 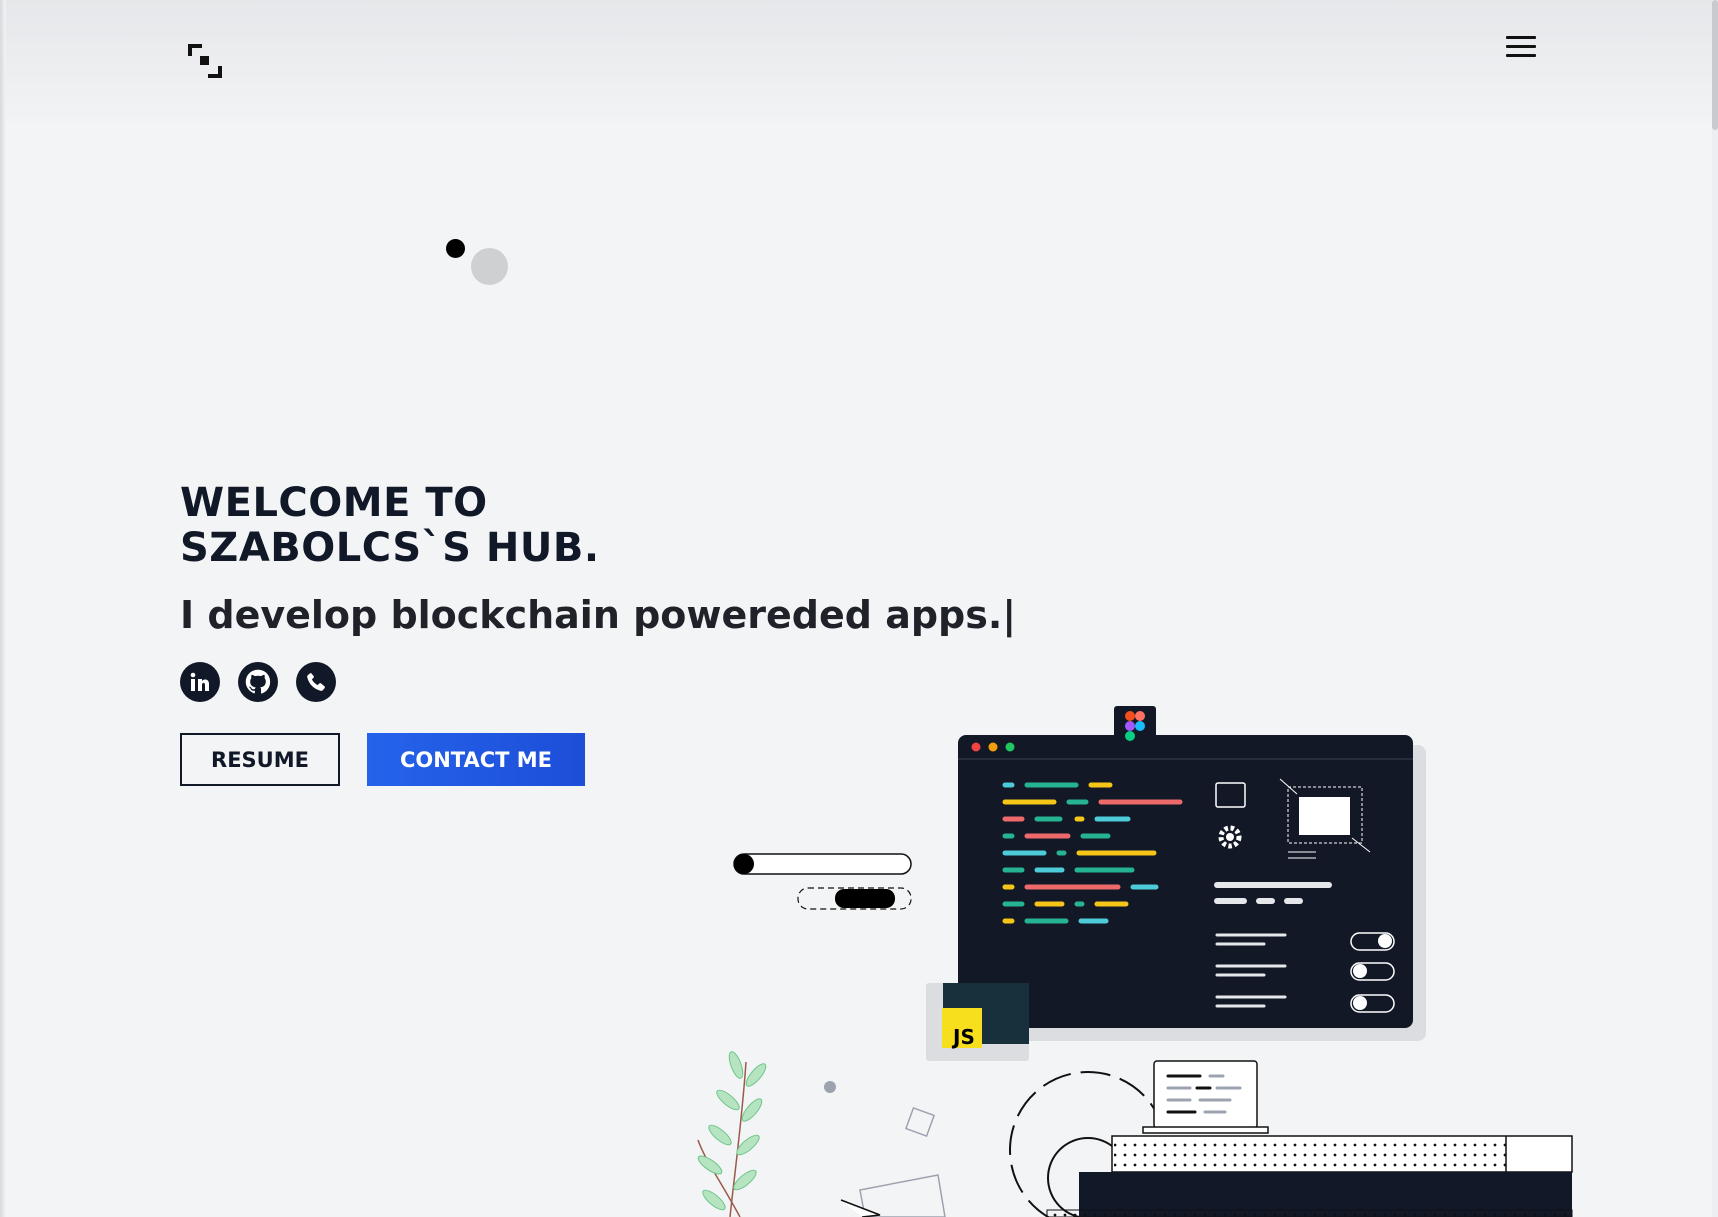 I want to click on phone-icon, so click(x=316, y=682).